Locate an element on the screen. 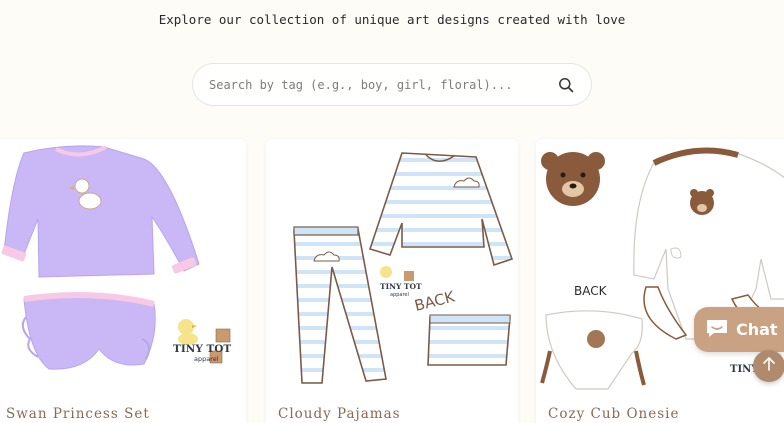  scroll-to-top-button is located at coordinates (768, 366).